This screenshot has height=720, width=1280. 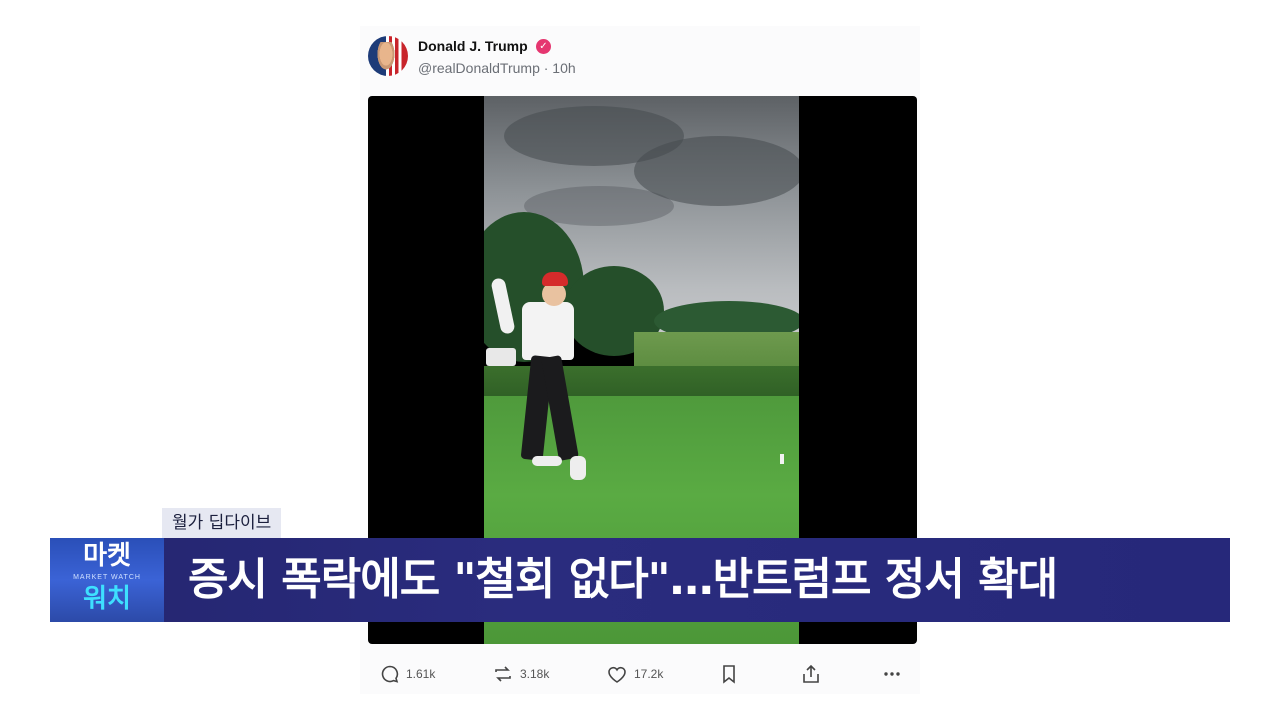 I want to click on bookmark-button, so click(x=729, y=674).